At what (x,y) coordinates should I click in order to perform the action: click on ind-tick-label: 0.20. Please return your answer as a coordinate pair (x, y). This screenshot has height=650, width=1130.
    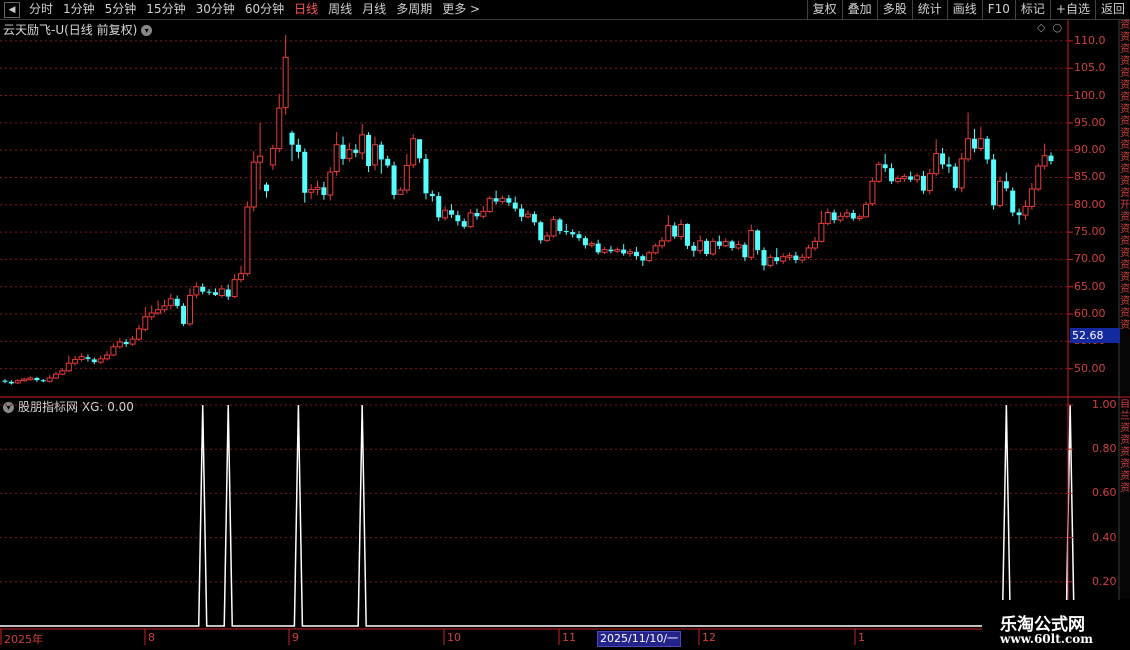
    Looking at the image, I should click on (1104, 581).